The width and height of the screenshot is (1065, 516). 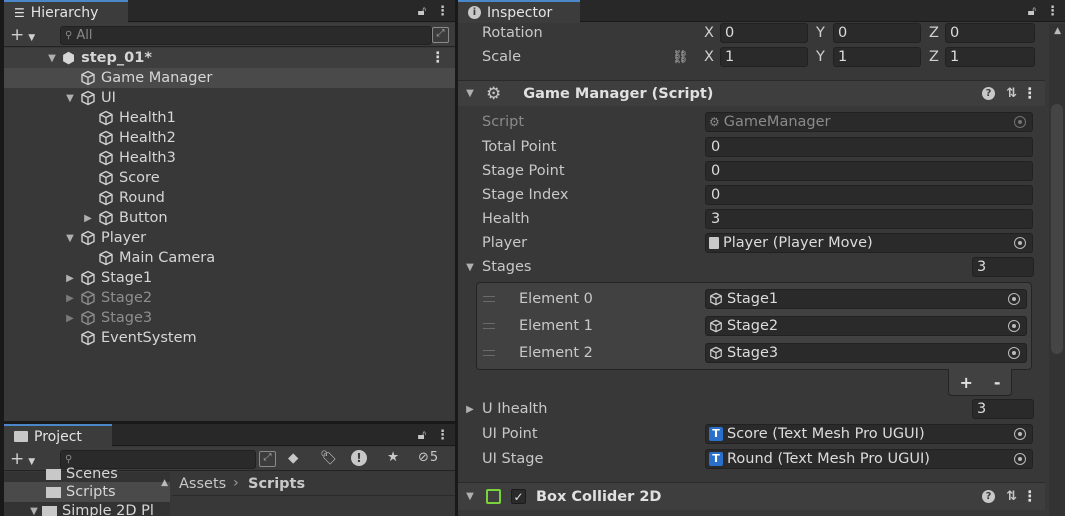 I want to click on hierarchy-item-ui: ▼ UI, so click(x=229, y=98).